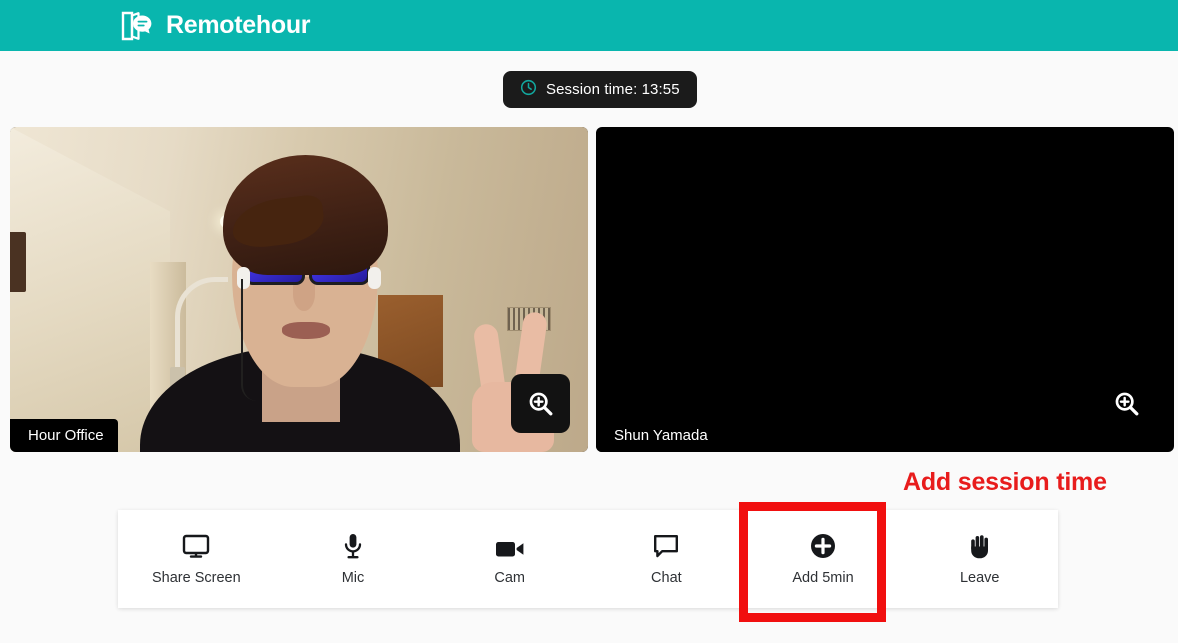 The width and height of the screenshot is (1178, 643). What do you see at coordinates (979, 577) in the screenshot?
I see `leave-label: Leave` at bounding box center [979, 577].